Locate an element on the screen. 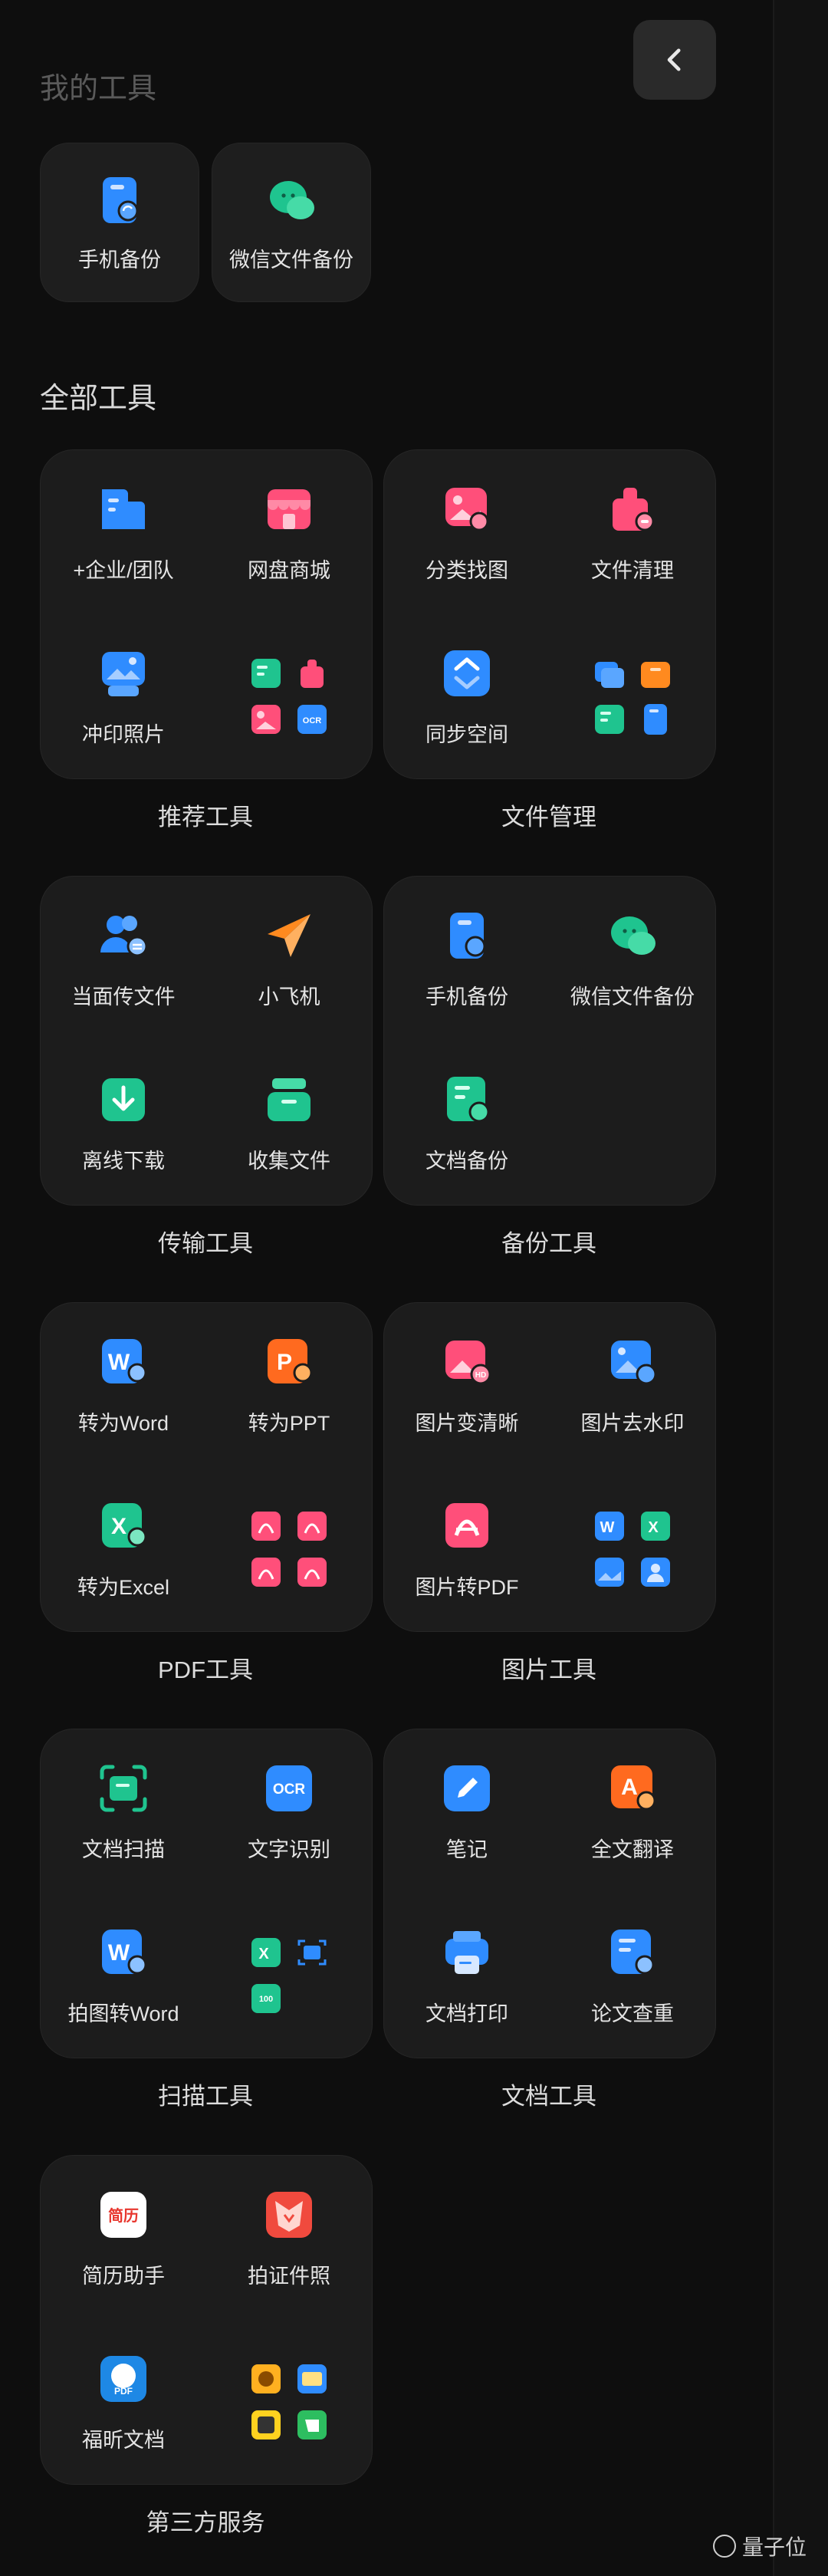 The image size is (828, 2576). tool-document-backup: 文档备份 is located at coordinates (467, 1123).